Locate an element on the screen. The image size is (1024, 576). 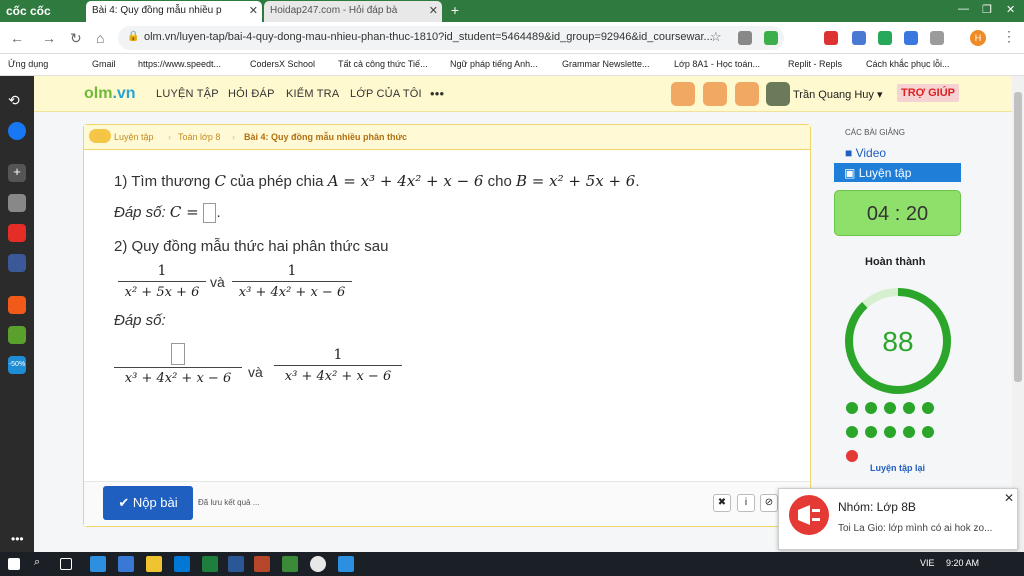
close-icon: ✖ is located at coordinates (722, 503).